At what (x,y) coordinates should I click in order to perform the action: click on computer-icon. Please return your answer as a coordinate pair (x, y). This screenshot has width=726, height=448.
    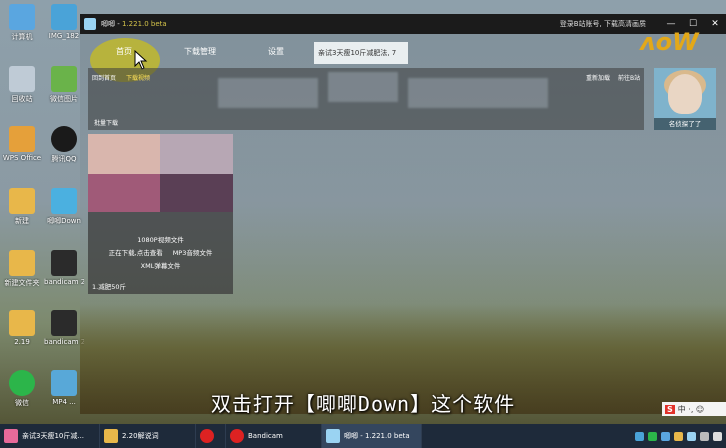
    Looking at the image, I should click on (22, 17).